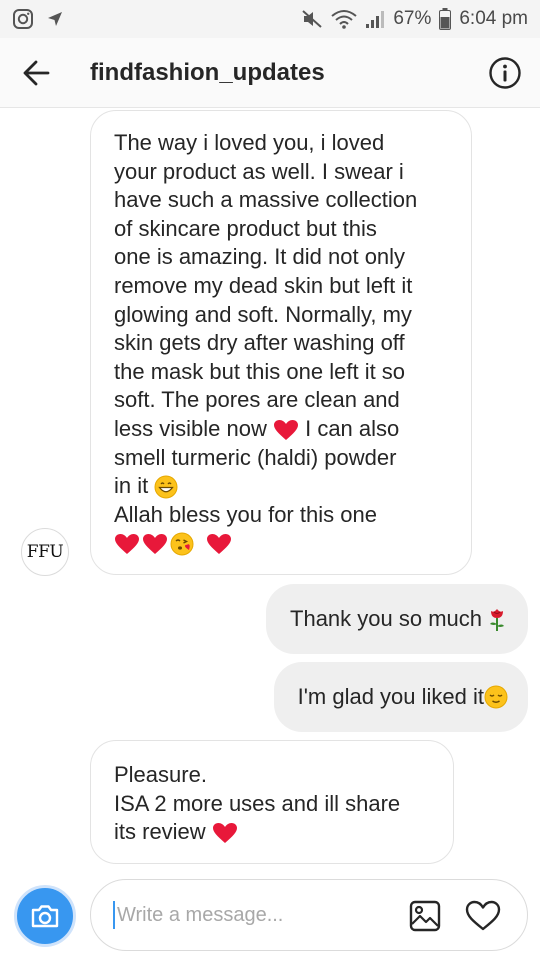  What do you see at coordinates (352, 428) in the screenshot?
I see `message-text: I can also` at bounding box center [352, 428].